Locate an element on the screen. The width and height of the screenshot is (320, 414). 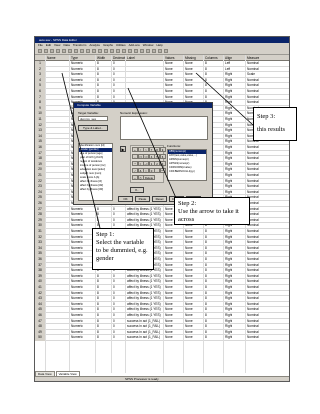
step3-callout: Step 3: this results is located at coordinates (275, 124).